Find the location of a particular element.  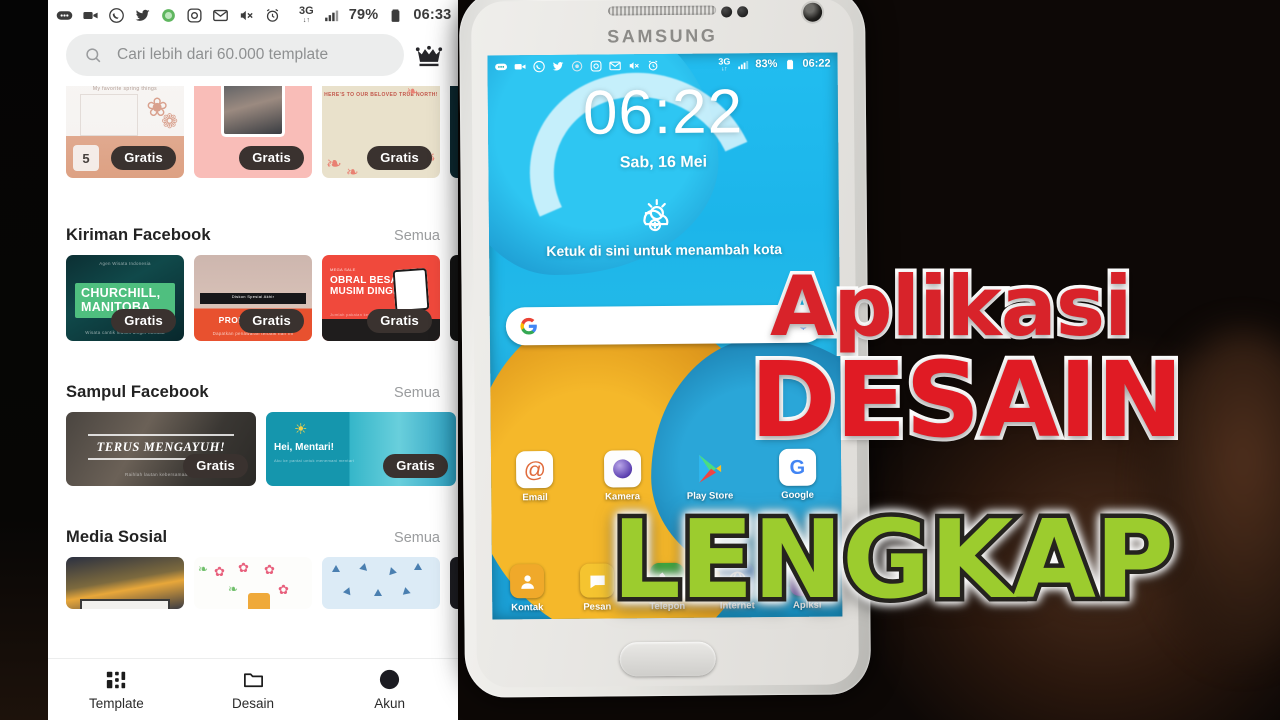

light-sensor is located at coordinates (743, 12).